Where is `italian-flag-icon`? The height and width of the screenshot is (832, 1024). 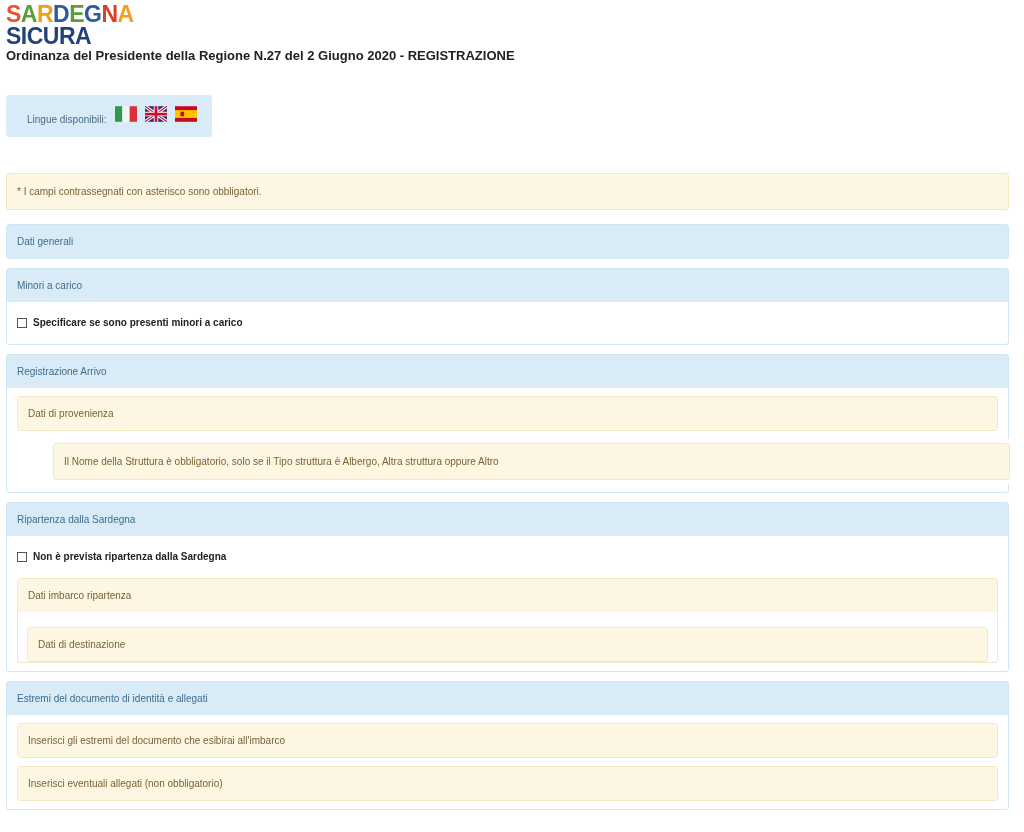 italian-flag-icon is located at coordinates (125, 114).